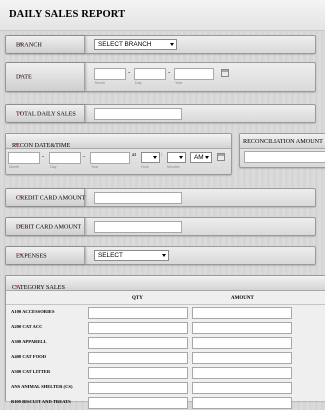  Describe the element at coordinates (45, 255) in the screenshot. I see `expenses-label-box: EXPENSES *` at that location.